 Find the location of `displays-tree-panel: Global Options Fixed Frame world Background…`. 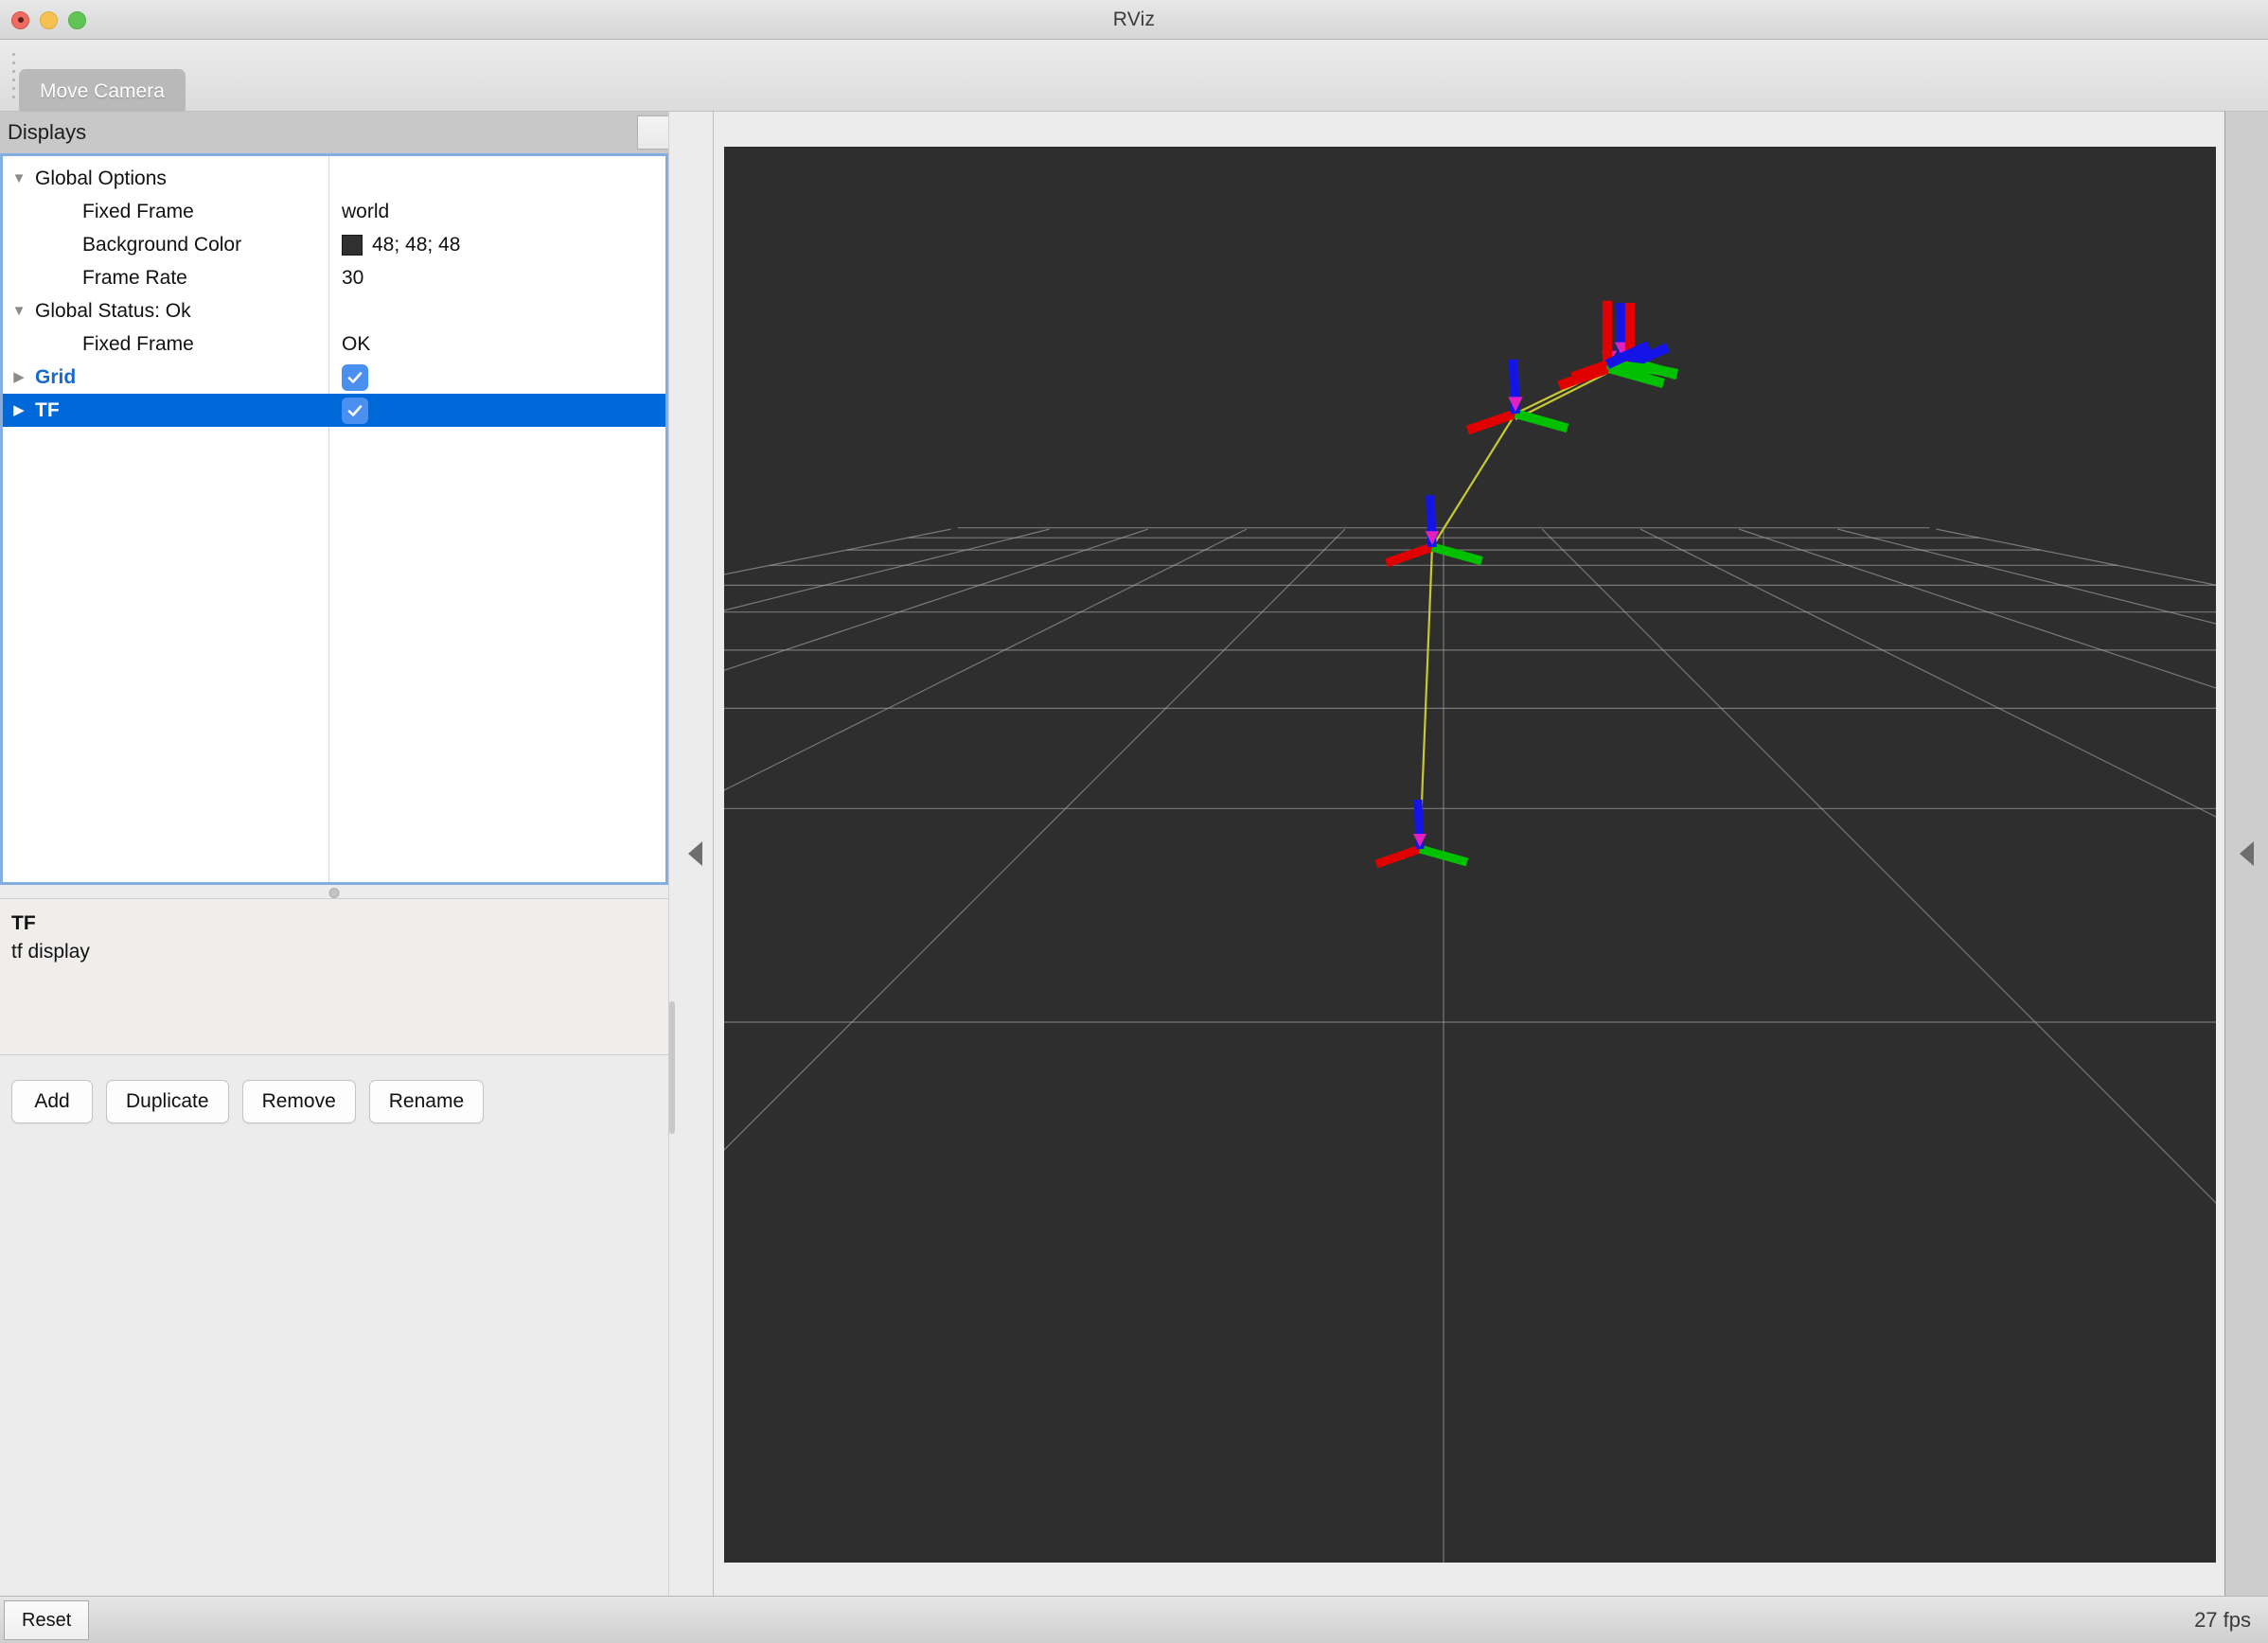

displays-tree-panel: Global Options Fixed Frame world Background… is located at coordinates (334, 519).